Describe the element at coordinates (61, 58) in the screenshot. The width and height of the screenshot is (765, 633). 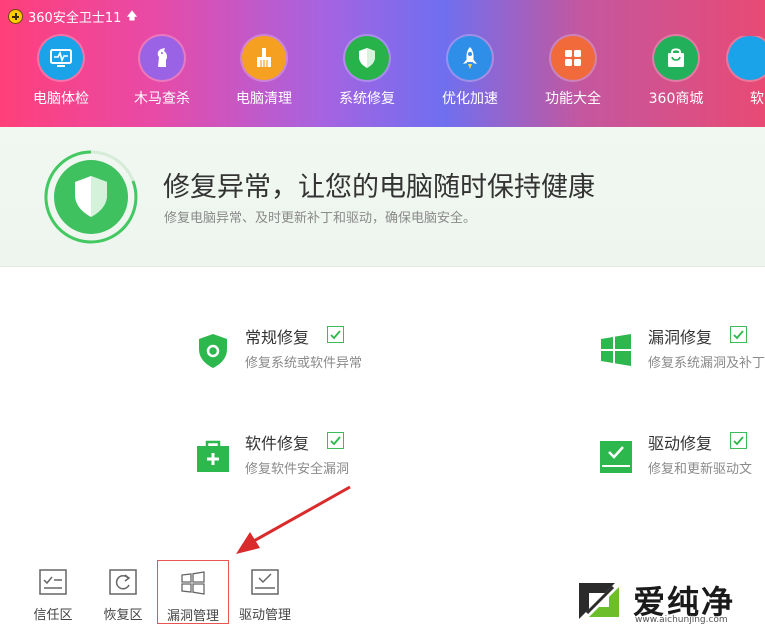
I see `monitor-pulse-icon` at that location.